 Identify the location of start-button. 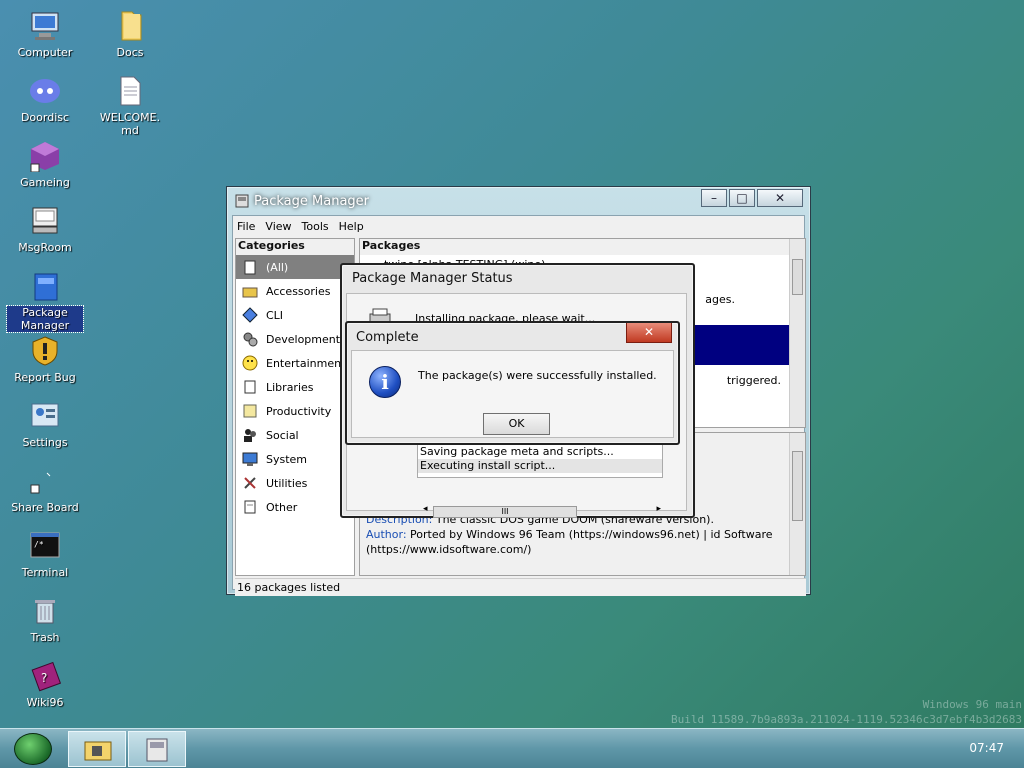
(33, 749).